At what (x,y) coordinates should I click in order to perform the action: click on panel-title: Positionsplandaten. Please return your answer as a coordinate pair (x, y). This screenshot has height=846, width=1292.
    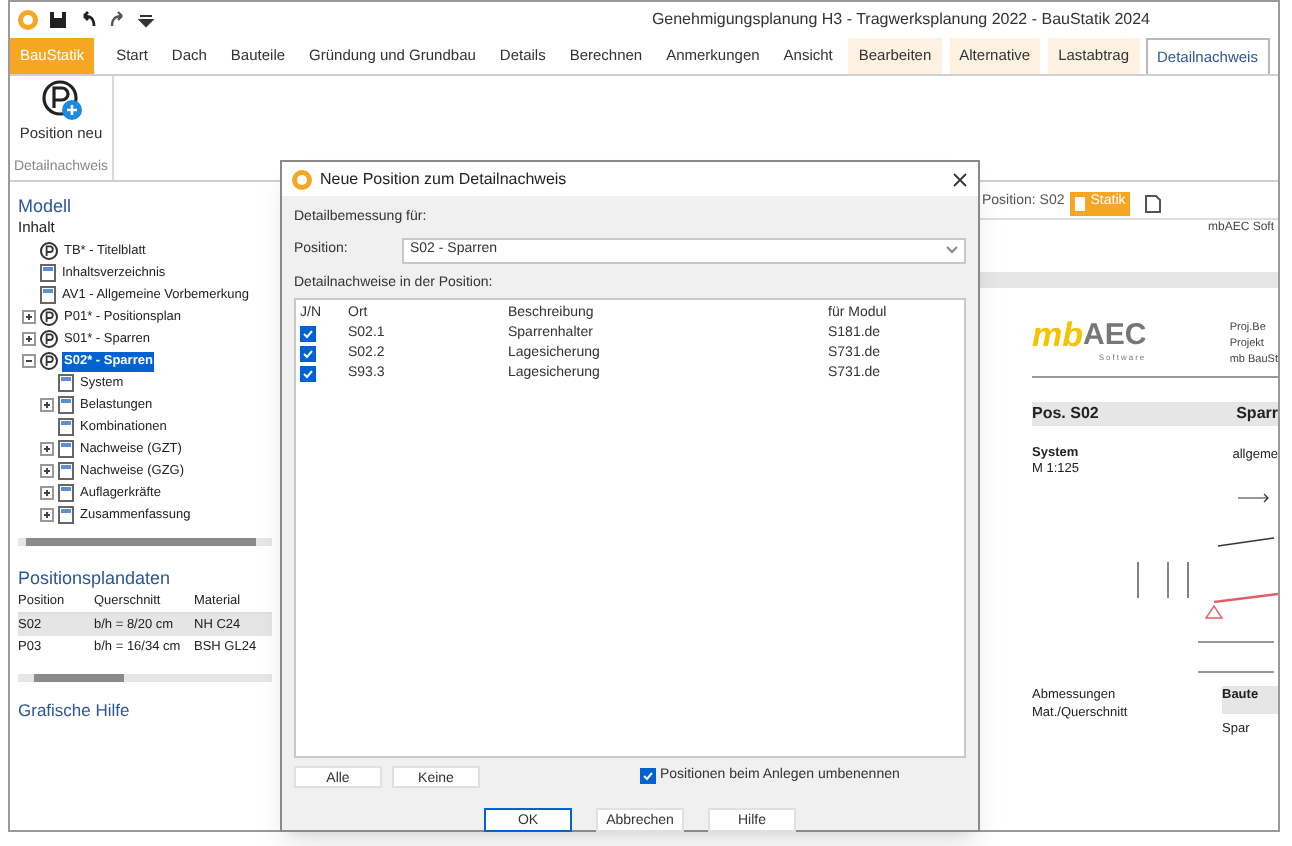
    Looking at the image, I should click on (95, 578).